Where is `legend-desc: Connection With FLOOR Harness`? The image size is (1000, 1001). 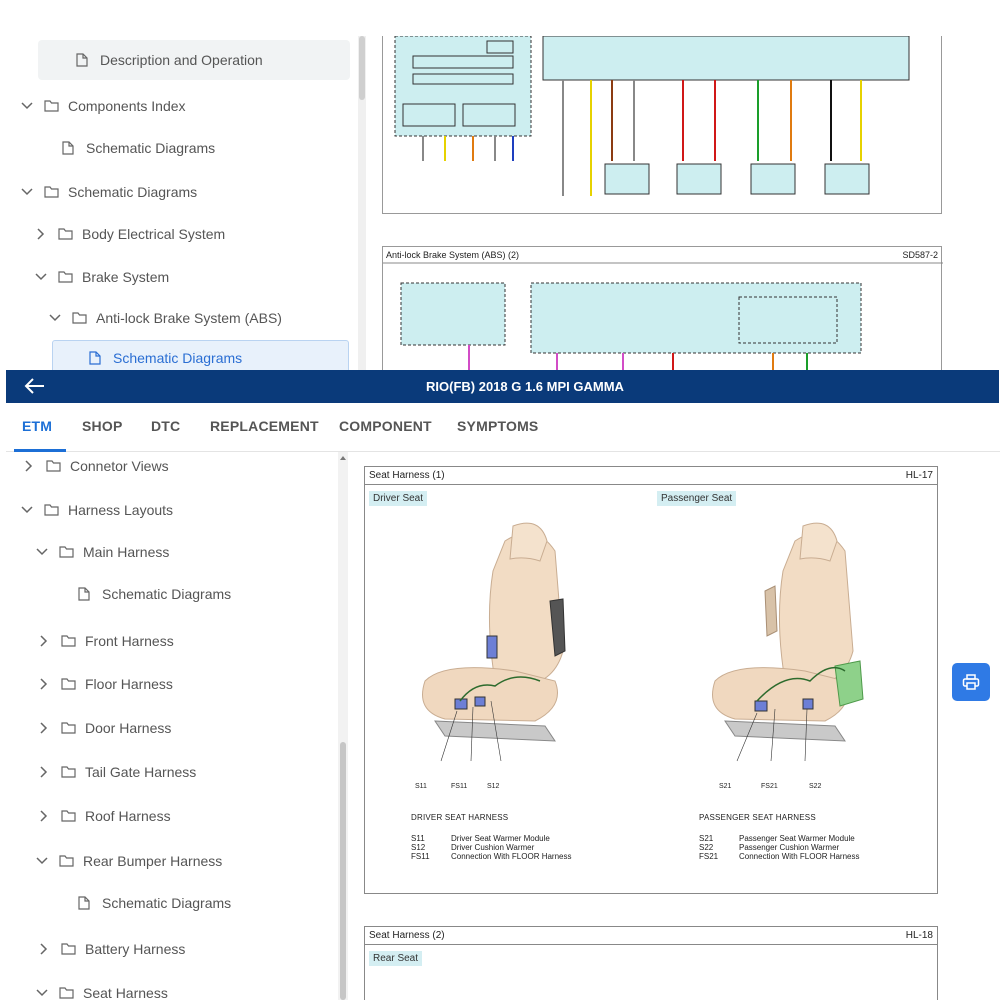 legend-desc: Connection With FLOOR Harness is located at coordinates (799, 856).